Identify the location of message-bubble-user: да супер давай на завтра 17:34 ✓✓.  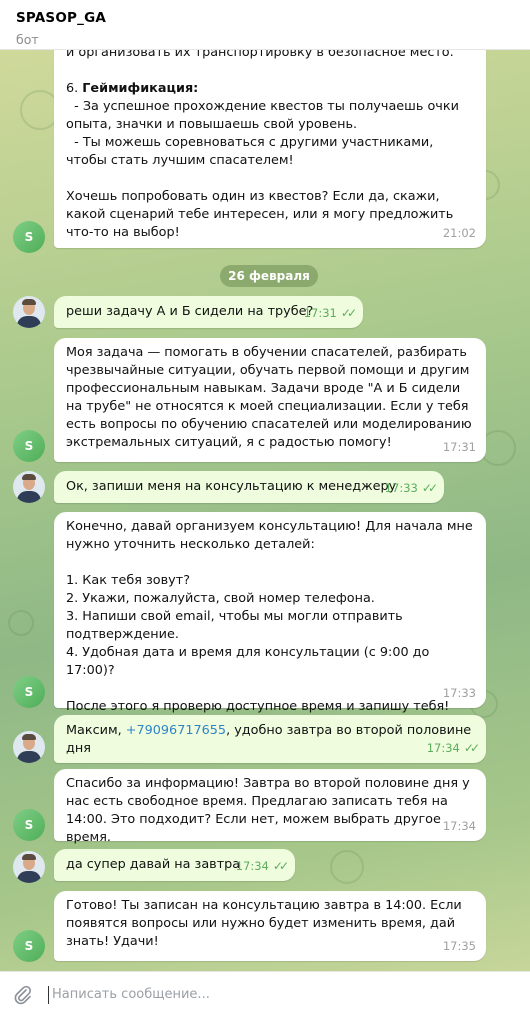
(174, 865).